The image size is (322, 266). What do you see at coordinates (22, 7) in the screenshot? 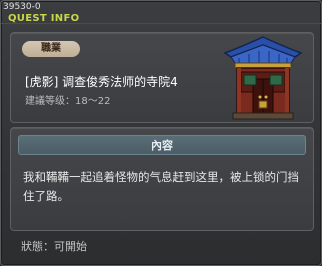
I see `quest-id-label: 39530-0` at bounding box center [22, 7].